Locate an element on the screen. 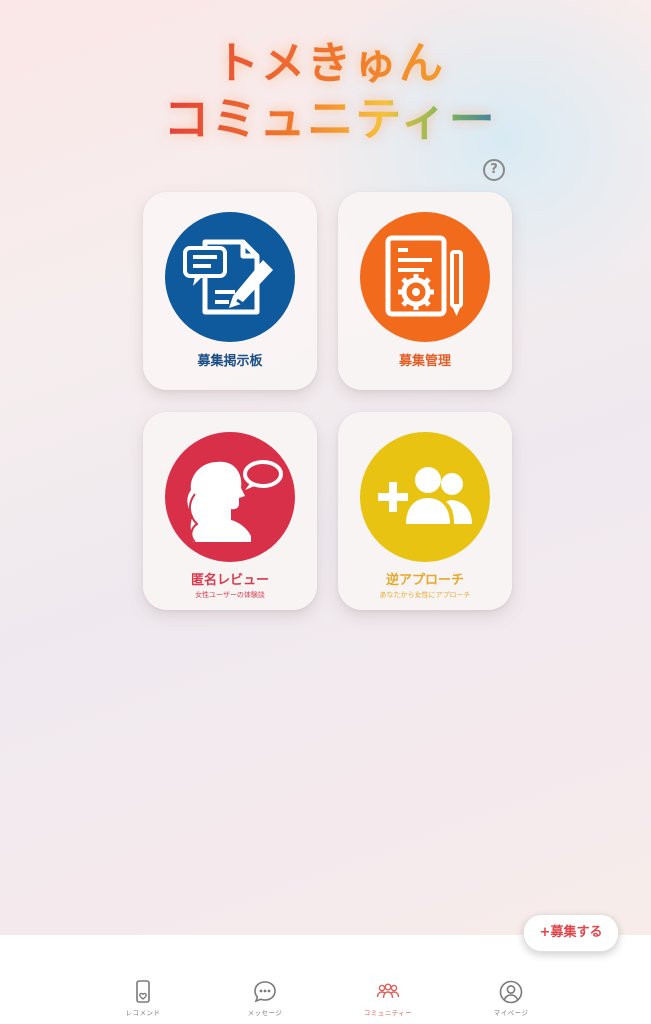 The height and width of the screenshot is (1024, 651). menu-card-review: 匿名レビュー 女性ユーザーの体験談 is located at coordinates (230, 511).